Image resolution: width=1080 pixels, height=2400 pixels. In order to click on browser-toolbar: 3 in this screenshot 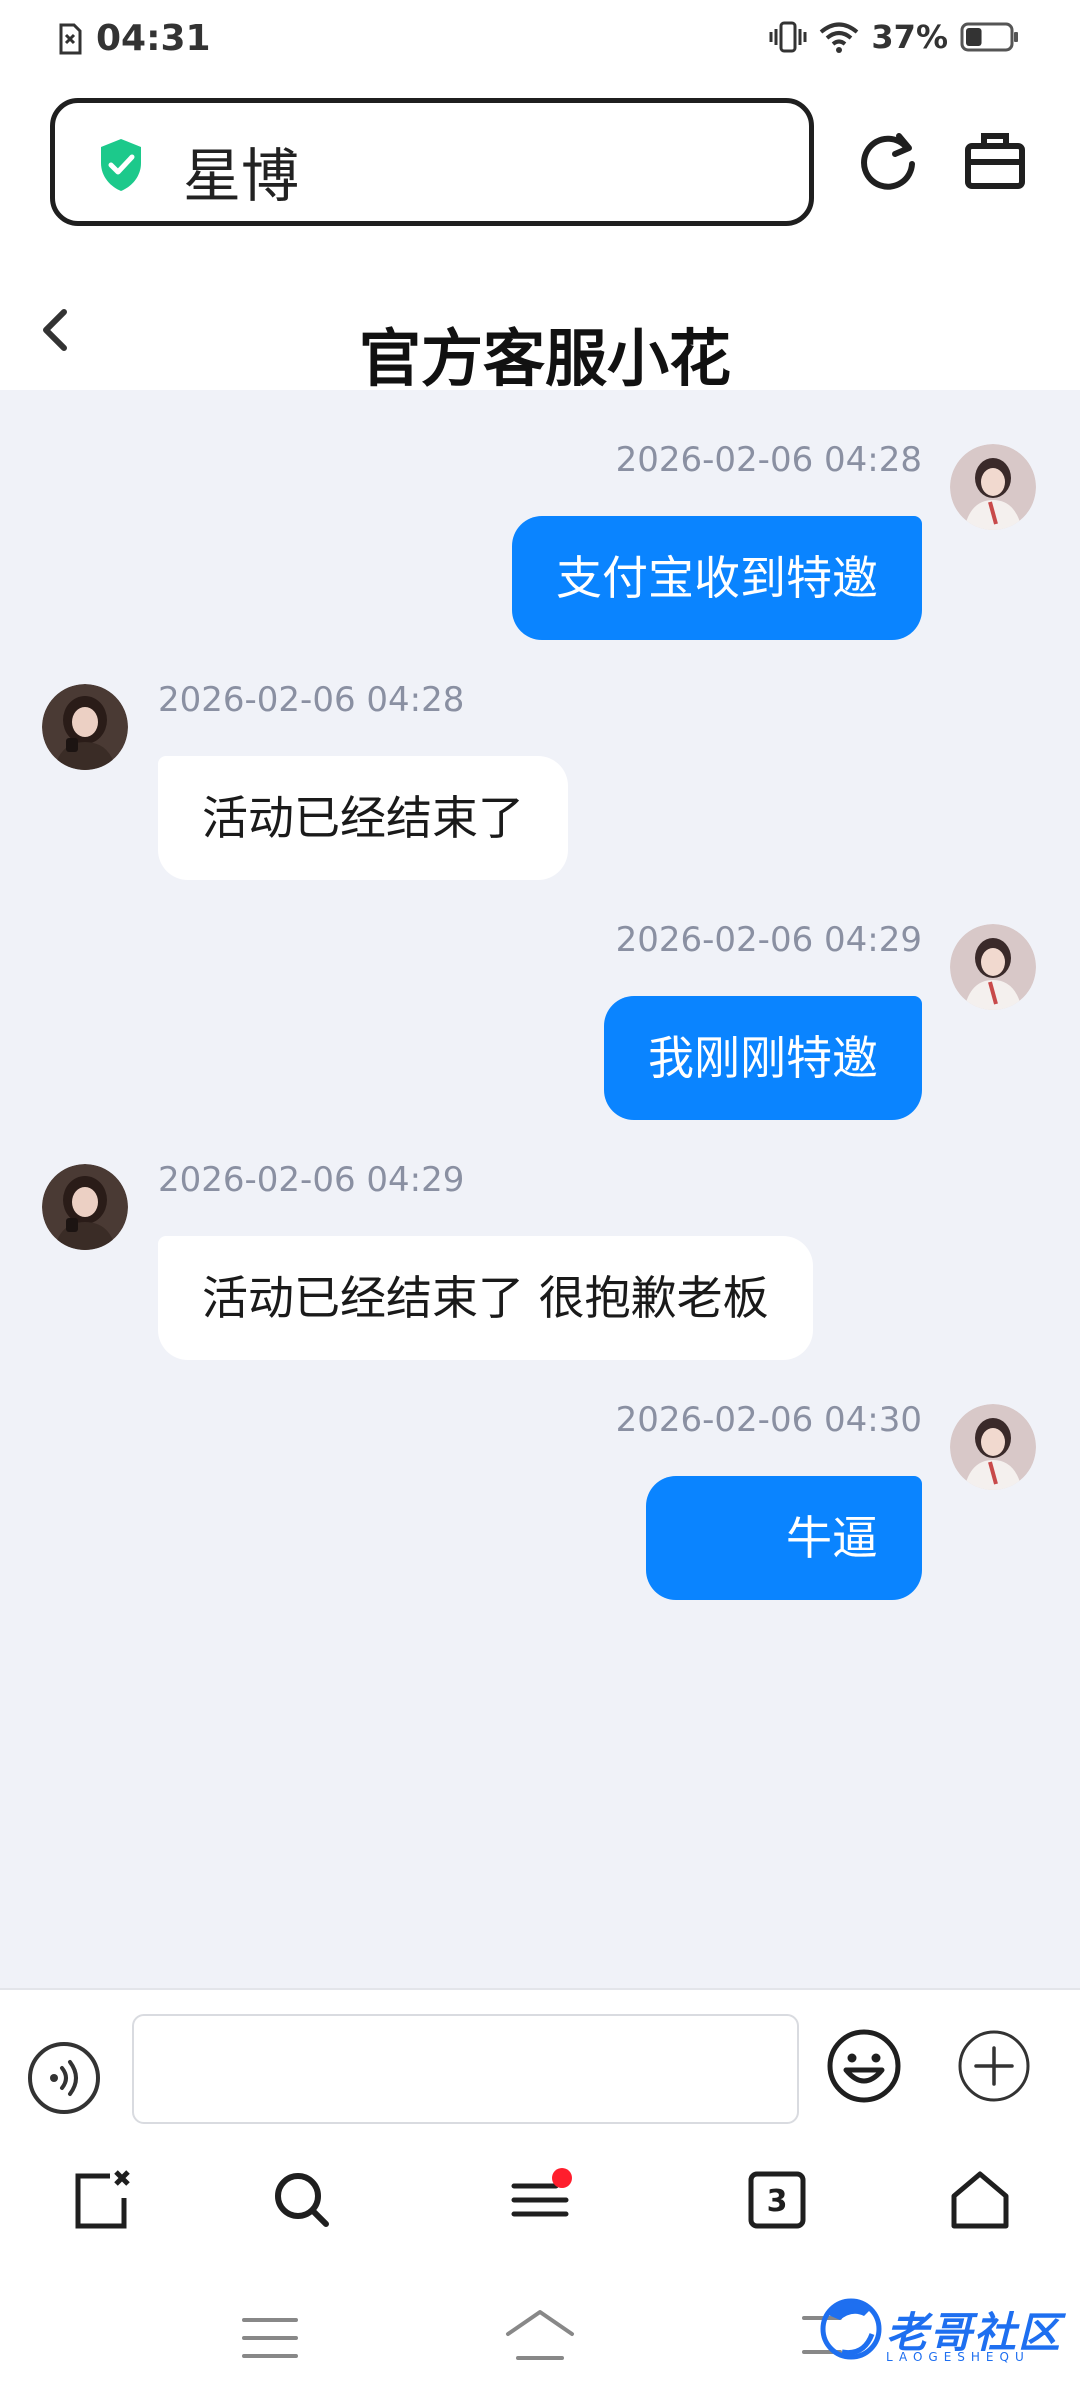, I will do `click(540, 2199)`.